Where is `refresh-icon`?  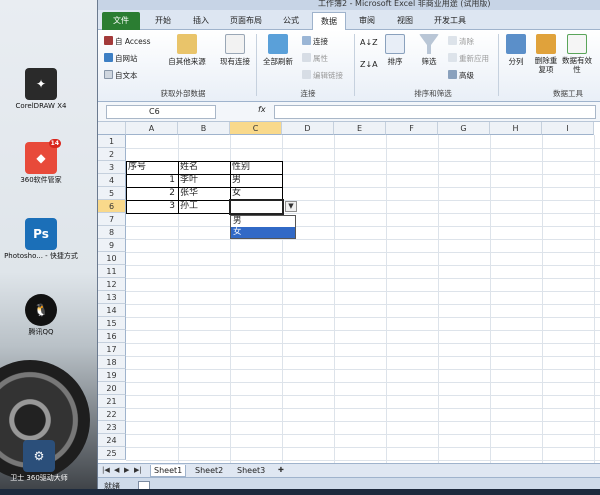 refresh-icon is located at coordinates (278, 44).